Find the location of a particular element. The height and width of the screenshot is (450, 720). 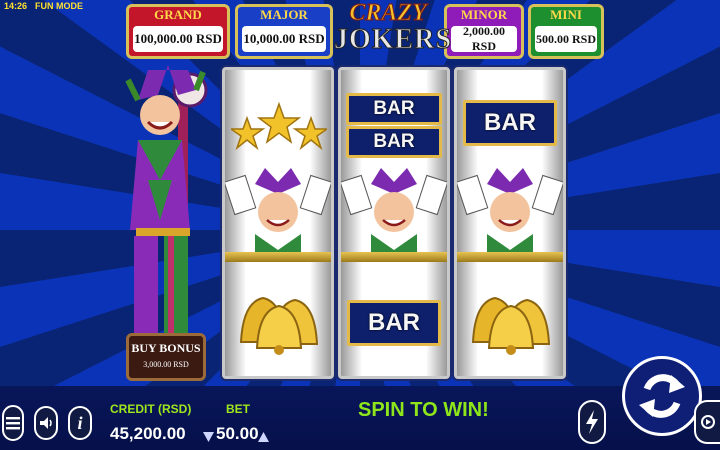

reel-2: BAR BAR BAR is located at coordinates (394, 223).